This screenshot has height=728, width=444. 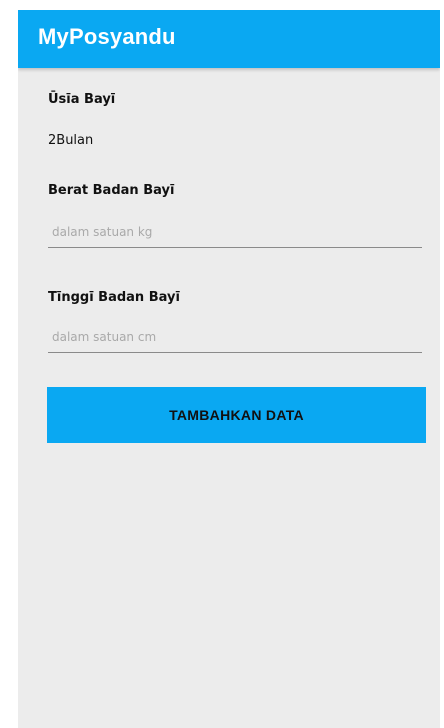 What do you see at coordinates (235, 337) in the screenshot?
I see `height-input` at bounding box center [235, 337].